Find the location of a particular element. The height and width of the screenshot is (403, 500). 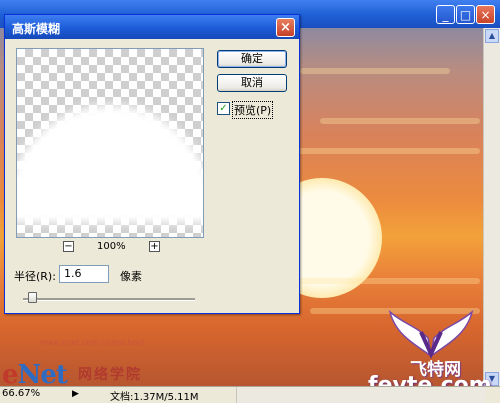

zoom-out-icon: − is located at coordinates (68, 246).